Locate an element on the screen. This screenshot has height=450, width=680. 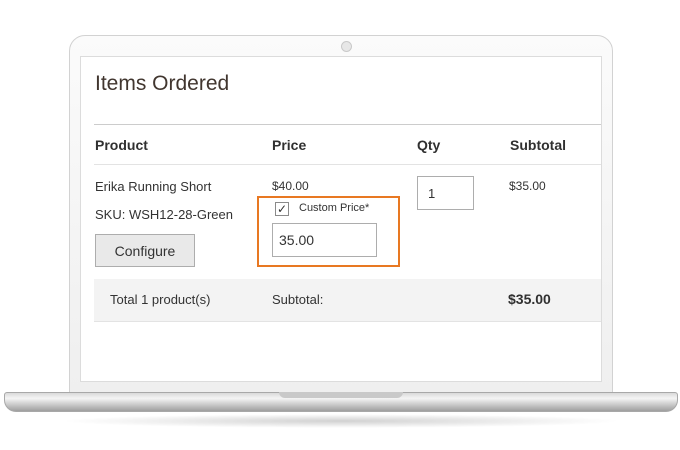
custom-price-label: Custom Price* is located at coordinates (334, 208).